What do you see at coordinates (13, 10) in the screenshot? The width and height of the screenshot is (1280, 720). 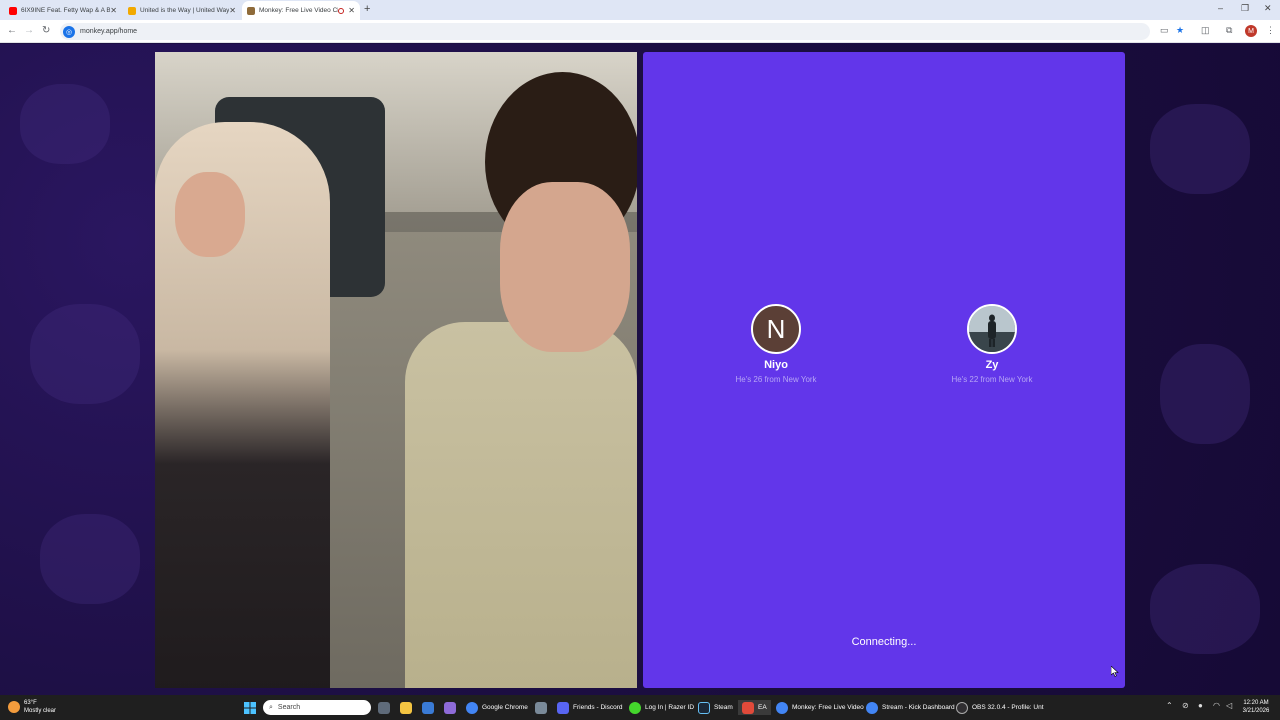 I see `youtube-icon` at bounding box center [13, 10].